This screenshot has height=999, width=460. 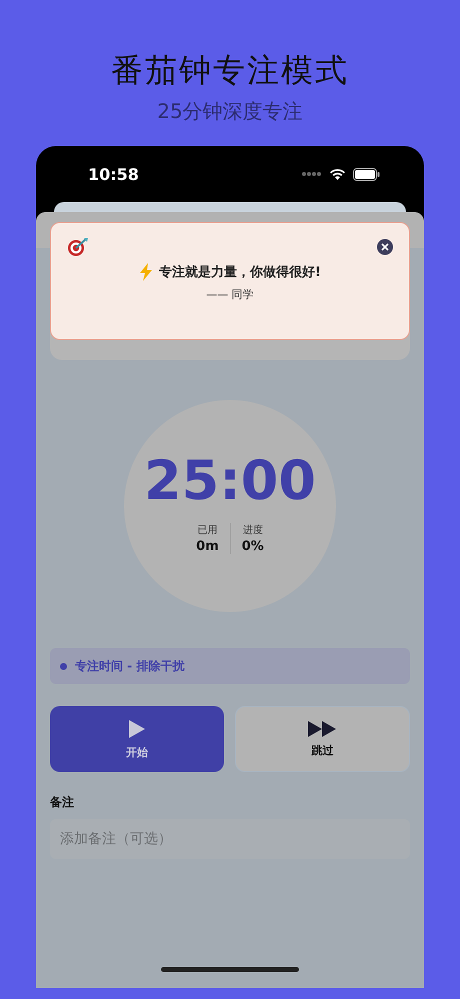 I want to click on stat-label: 进度, so click(x=252, y=530).